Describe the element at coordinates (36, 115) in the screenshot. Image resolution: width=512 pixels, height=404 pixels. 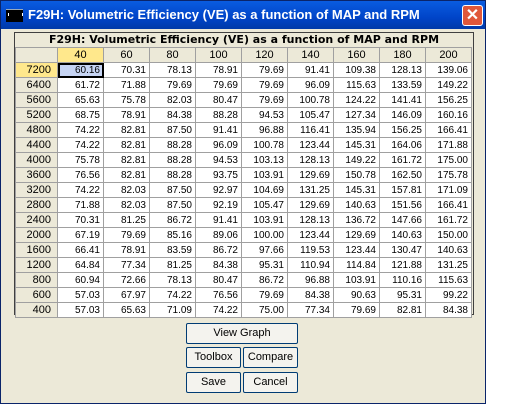
I see `row-header: 5200` at that location.